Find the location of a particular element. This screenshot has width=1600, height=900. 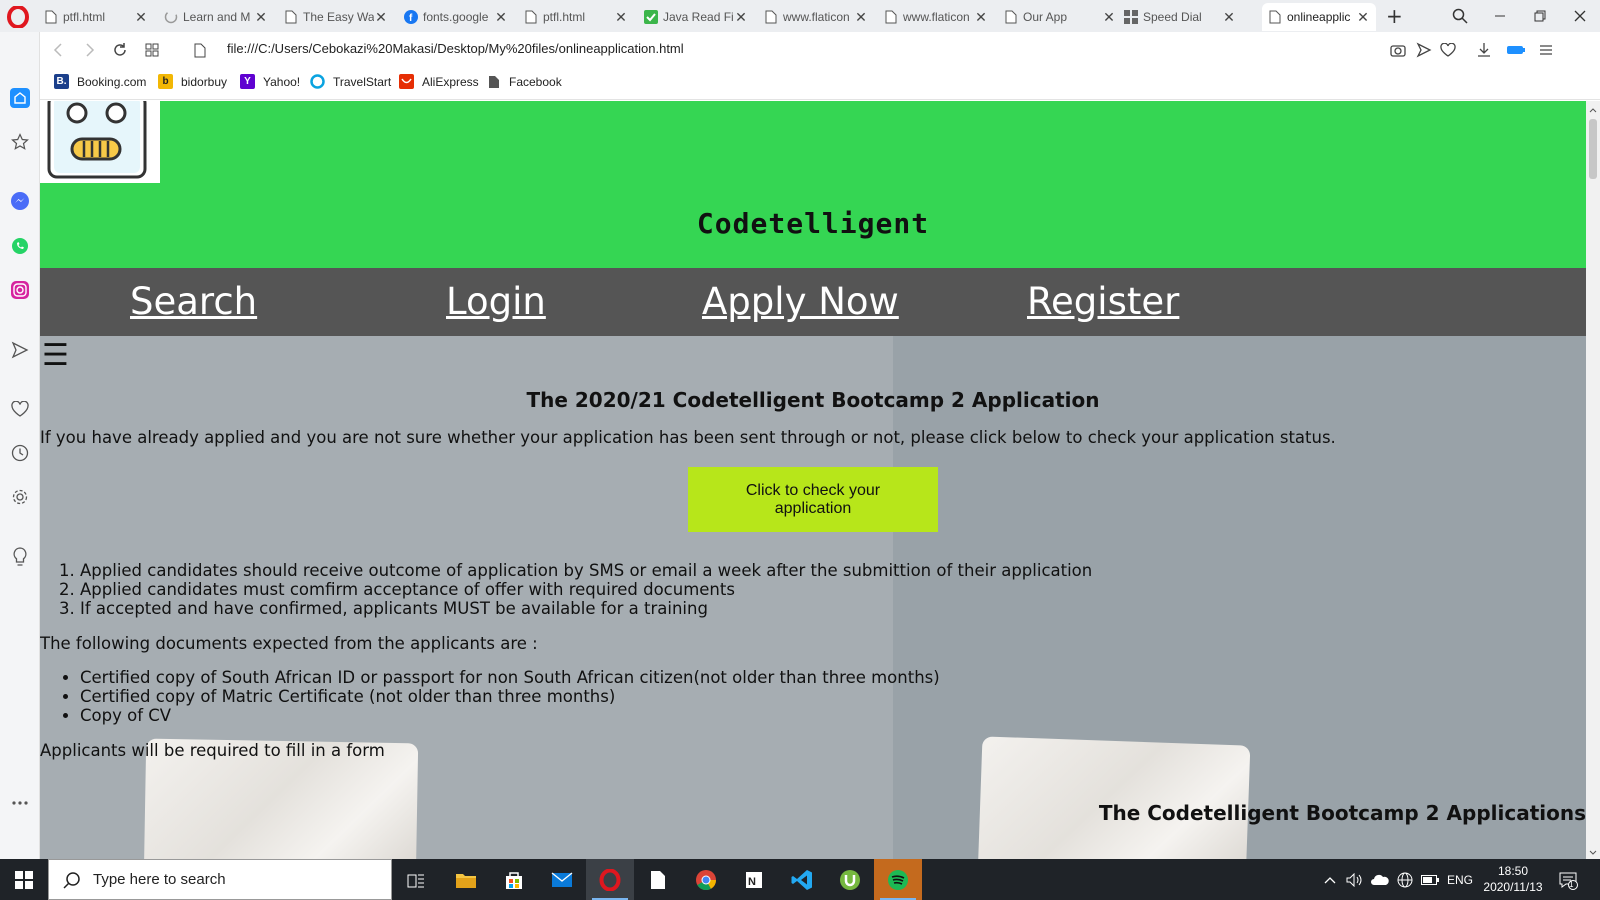

tab-label: onlineapplic is located at coordinates (1319, 17).